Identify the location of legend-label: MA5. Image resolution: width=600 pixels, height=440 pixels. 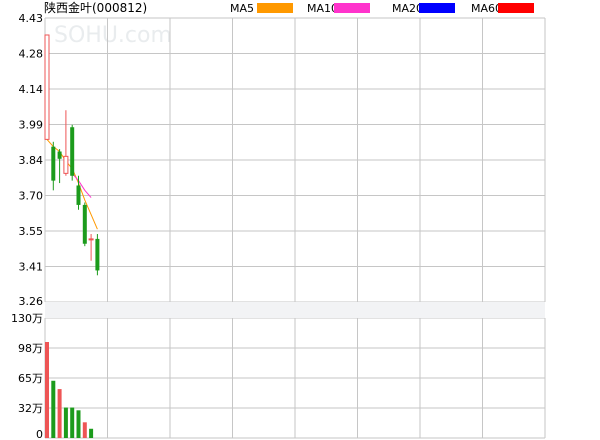
(242, 8).